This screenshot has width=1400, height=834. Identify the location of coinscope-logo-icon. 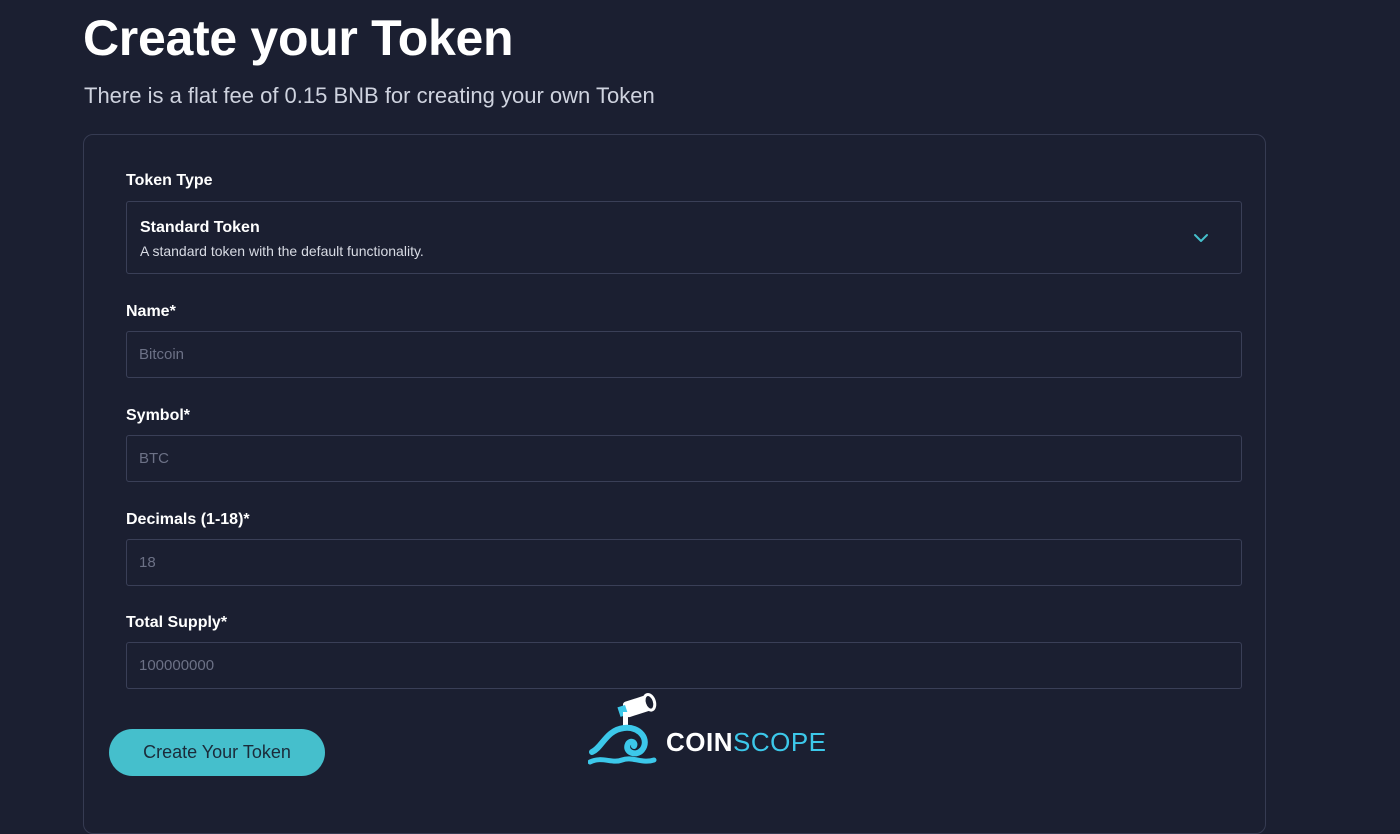
(622, 729).